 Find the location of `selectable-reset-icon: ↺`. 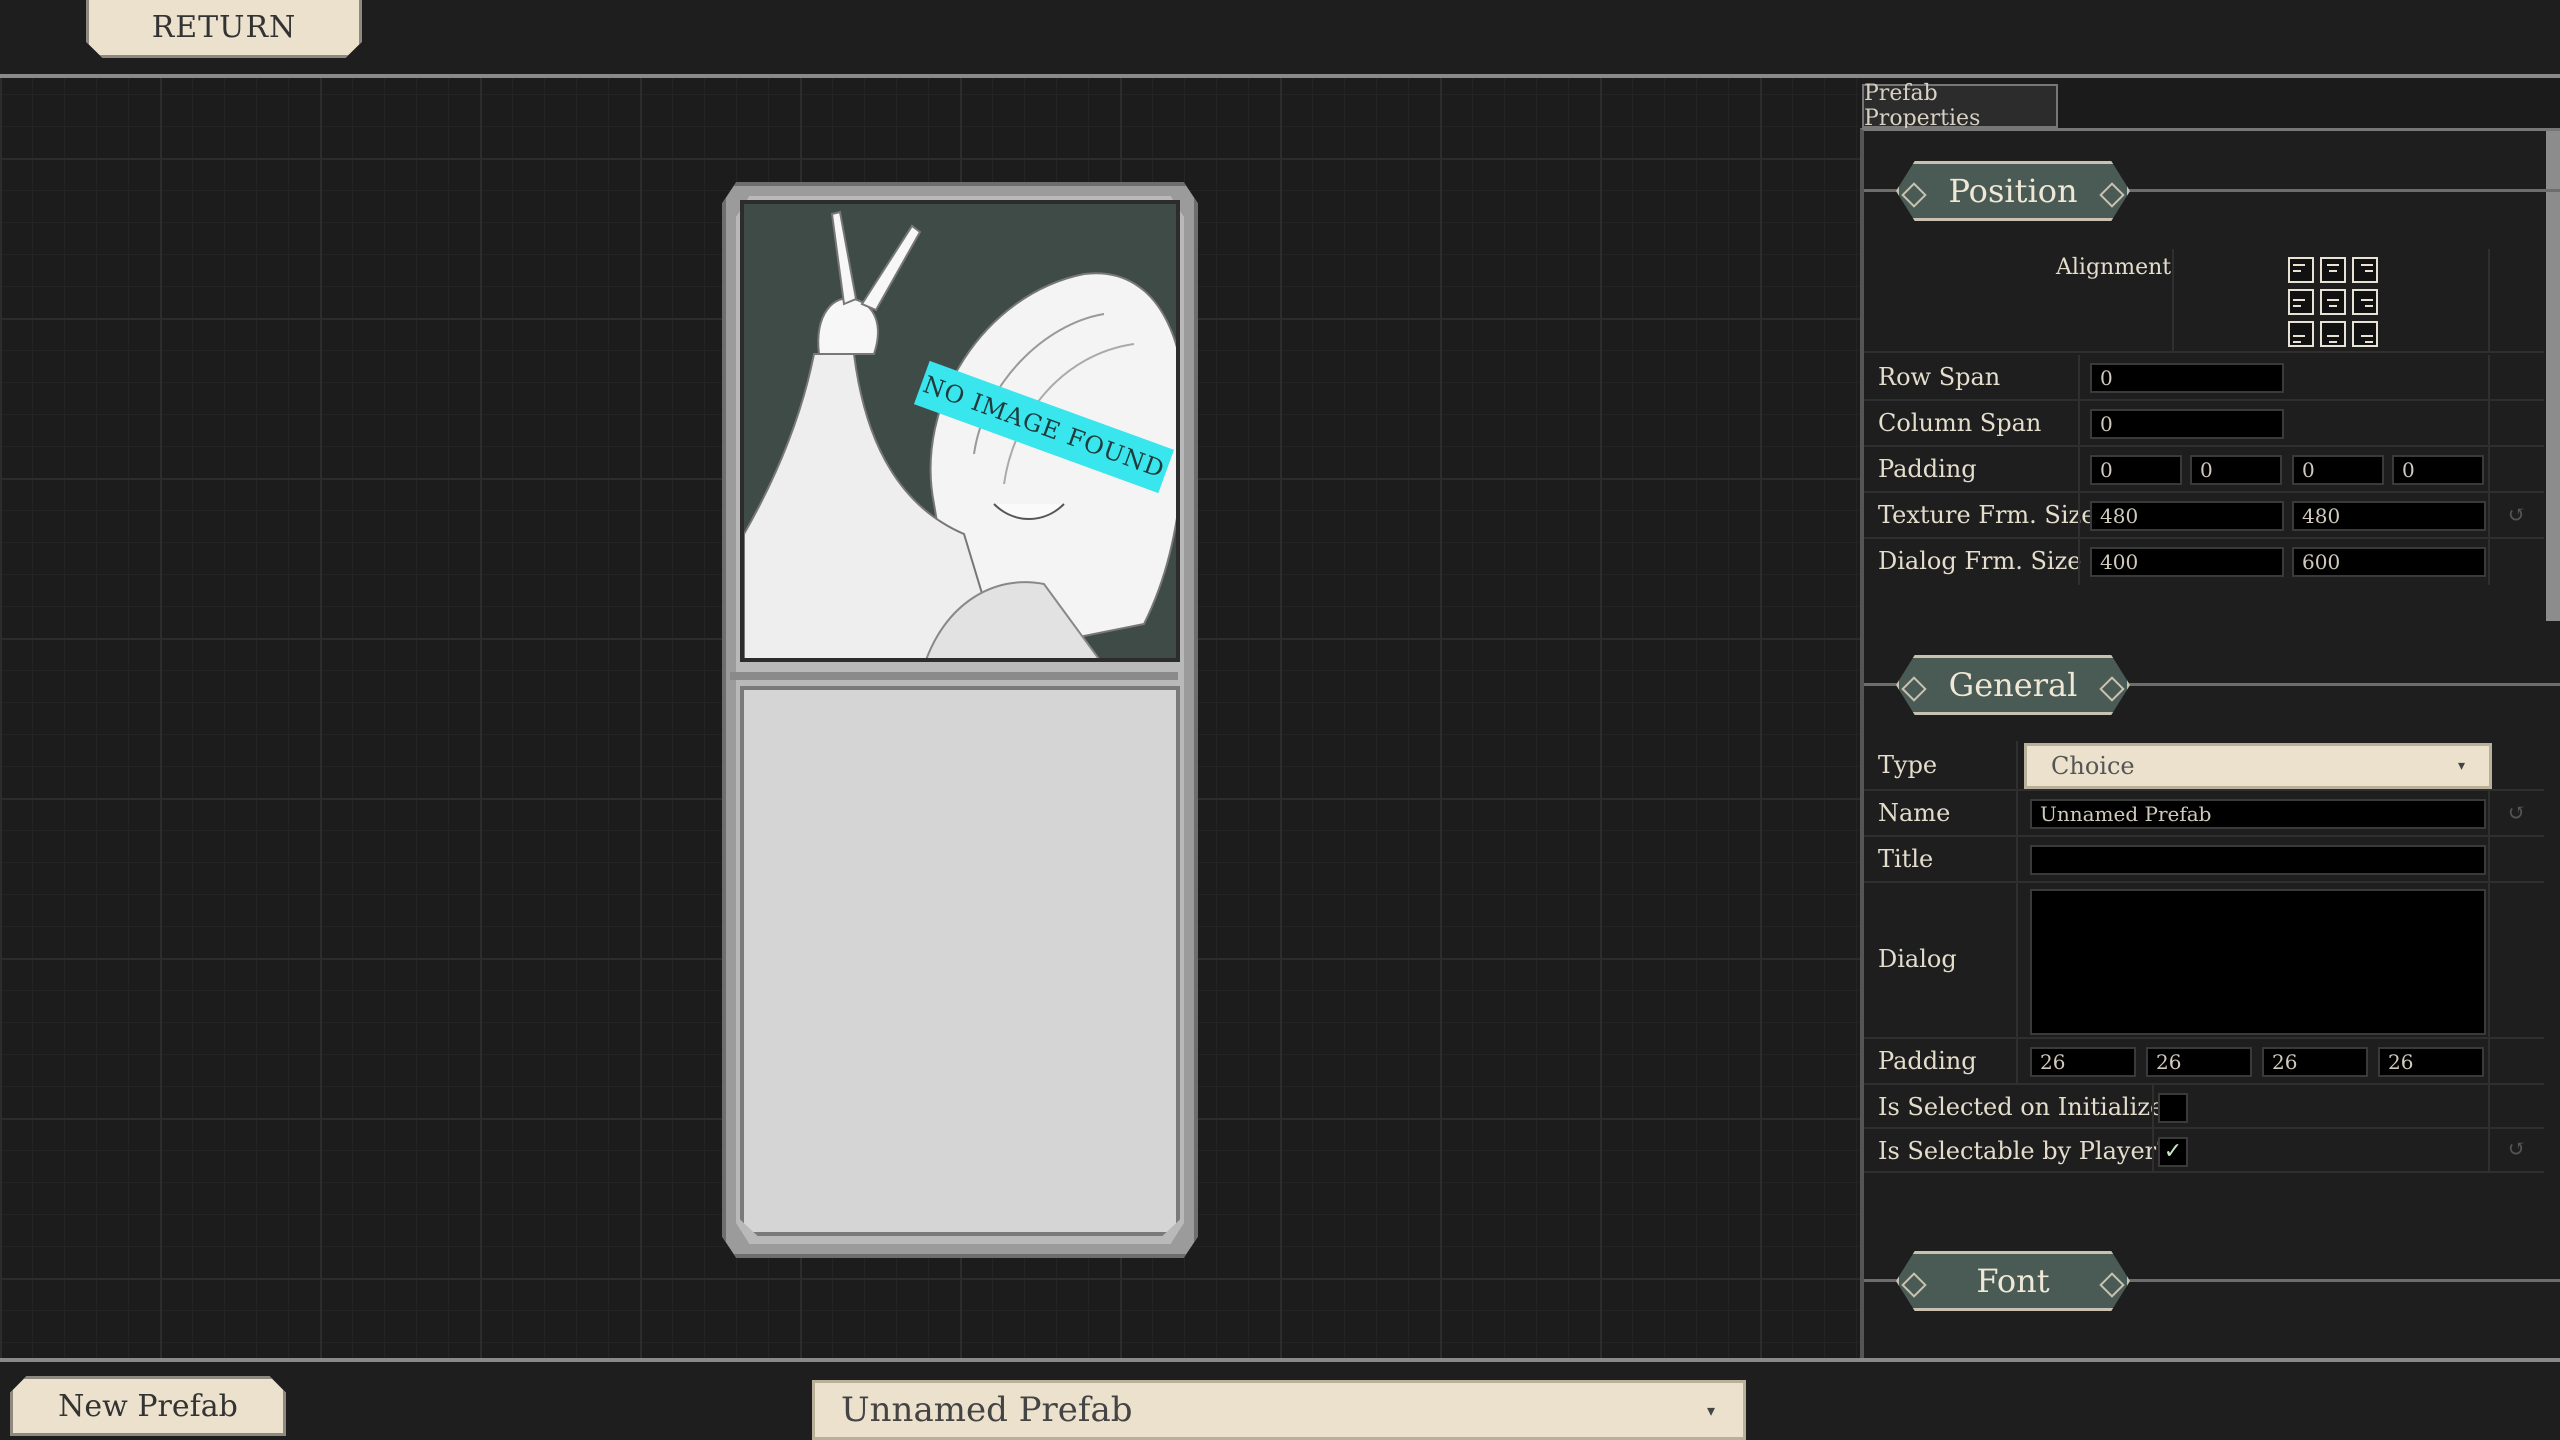

selectable-reset-icon: ↺ is located at coordinates (2517, 1150).